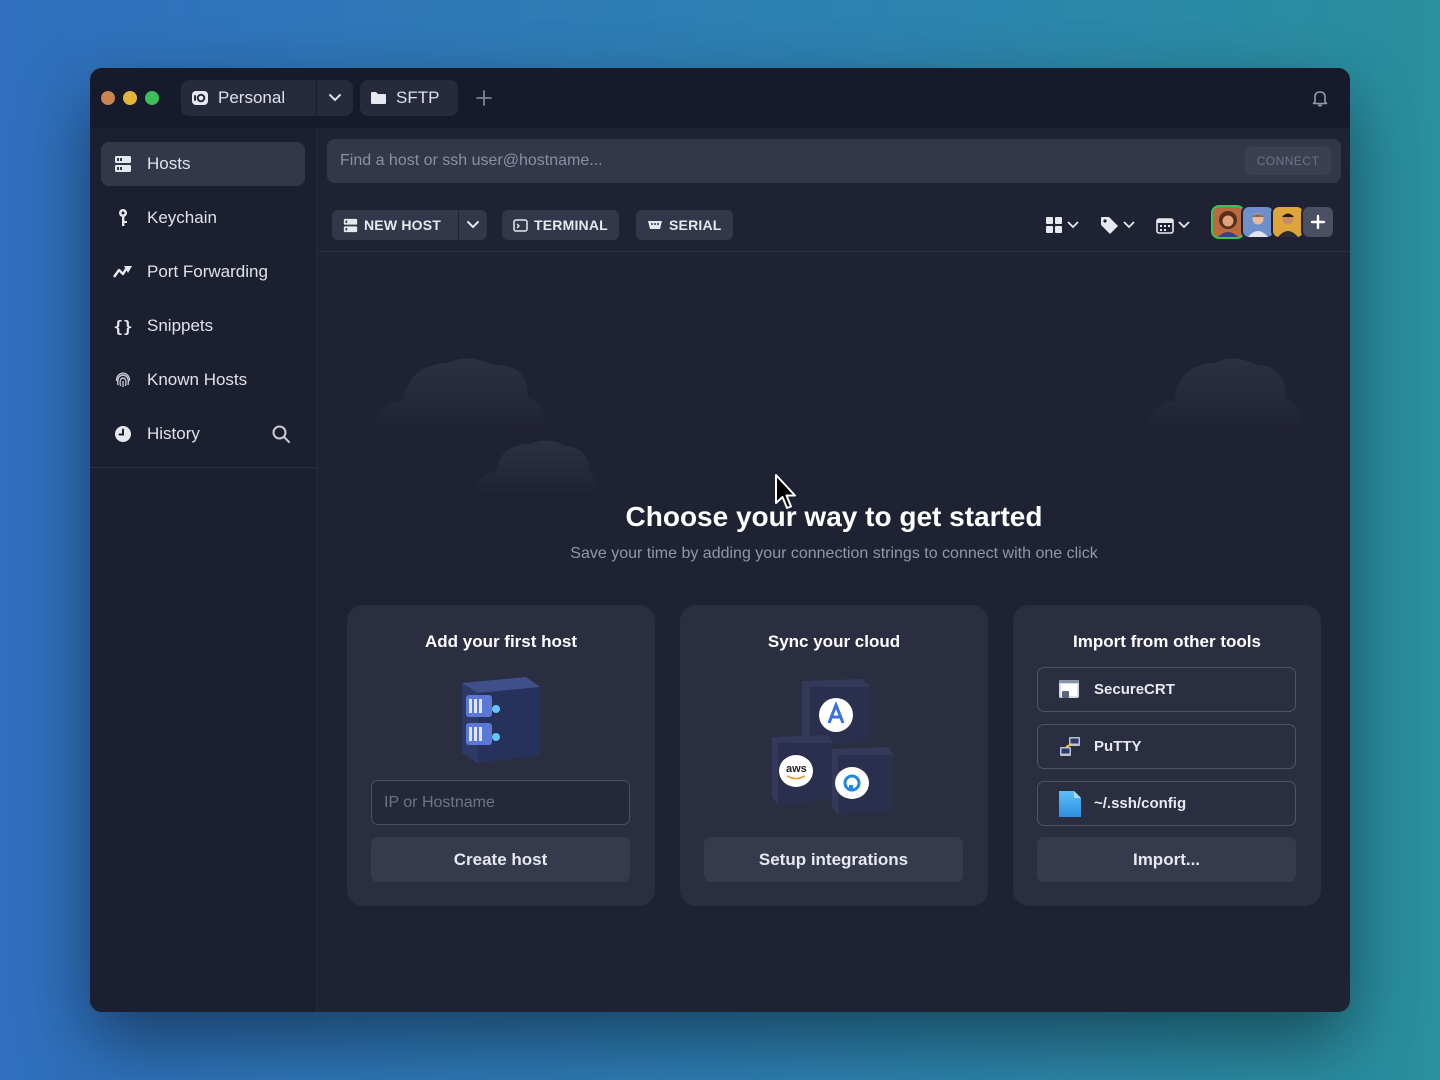 Image resolution: width=1440 pixels, height=1080 pixels. I want to click on sidebar-item-label: Known Hosts, so click(197, 379).